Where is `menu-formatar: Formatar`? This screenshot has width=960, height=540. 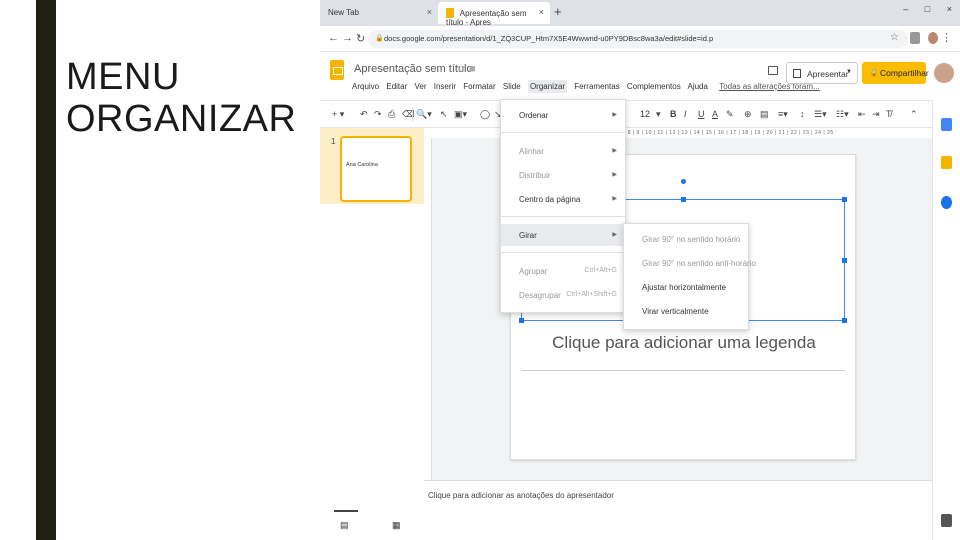
menu-formatar: Formatar is located at coordinates (479, 86).